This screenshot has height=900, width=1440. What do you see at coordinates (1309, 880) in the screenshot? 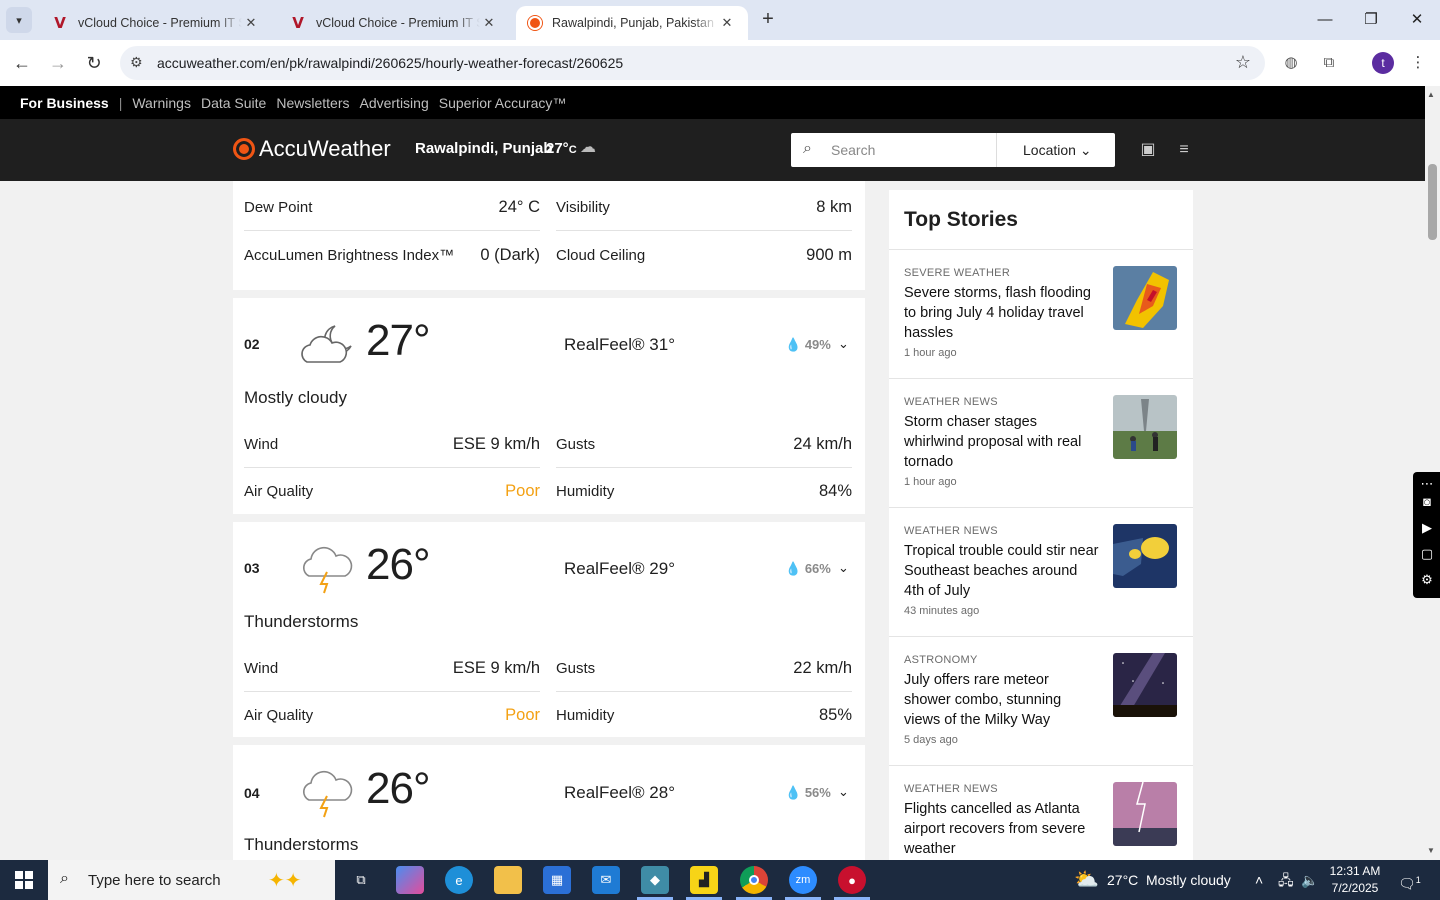
I see `volume-icon: 🔈` at bounding box center [1309, 880].